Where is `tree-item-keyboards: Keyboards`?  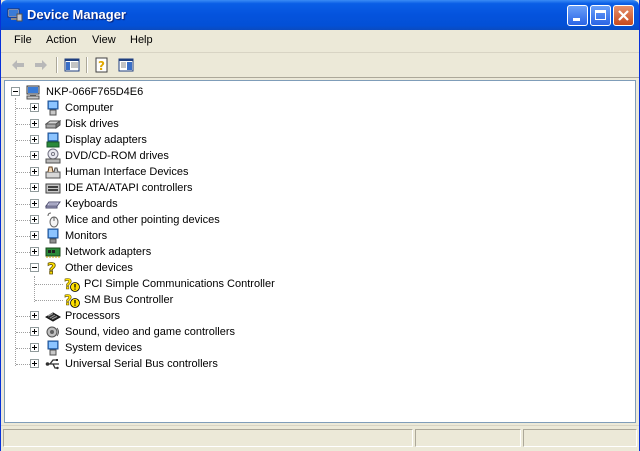
tree-item-keyboards: Keyboards is located at coordinates (205, 204).